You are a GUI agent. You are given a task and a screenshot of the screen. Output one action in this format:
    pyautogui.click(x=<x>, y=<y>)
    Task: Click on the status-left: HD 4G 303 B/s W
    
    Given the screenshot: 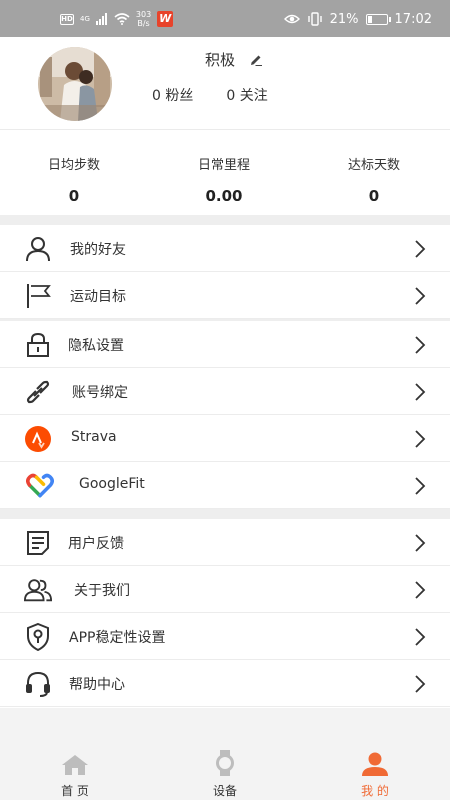 What is the action you would take?
    pyautogui.click(x=117, y=19)
    